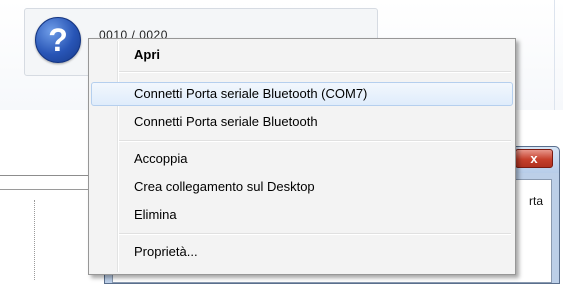  Describe the element at coordinates (58, 40) in the screenshot. I see `question-mark-icon: ?` at that location.